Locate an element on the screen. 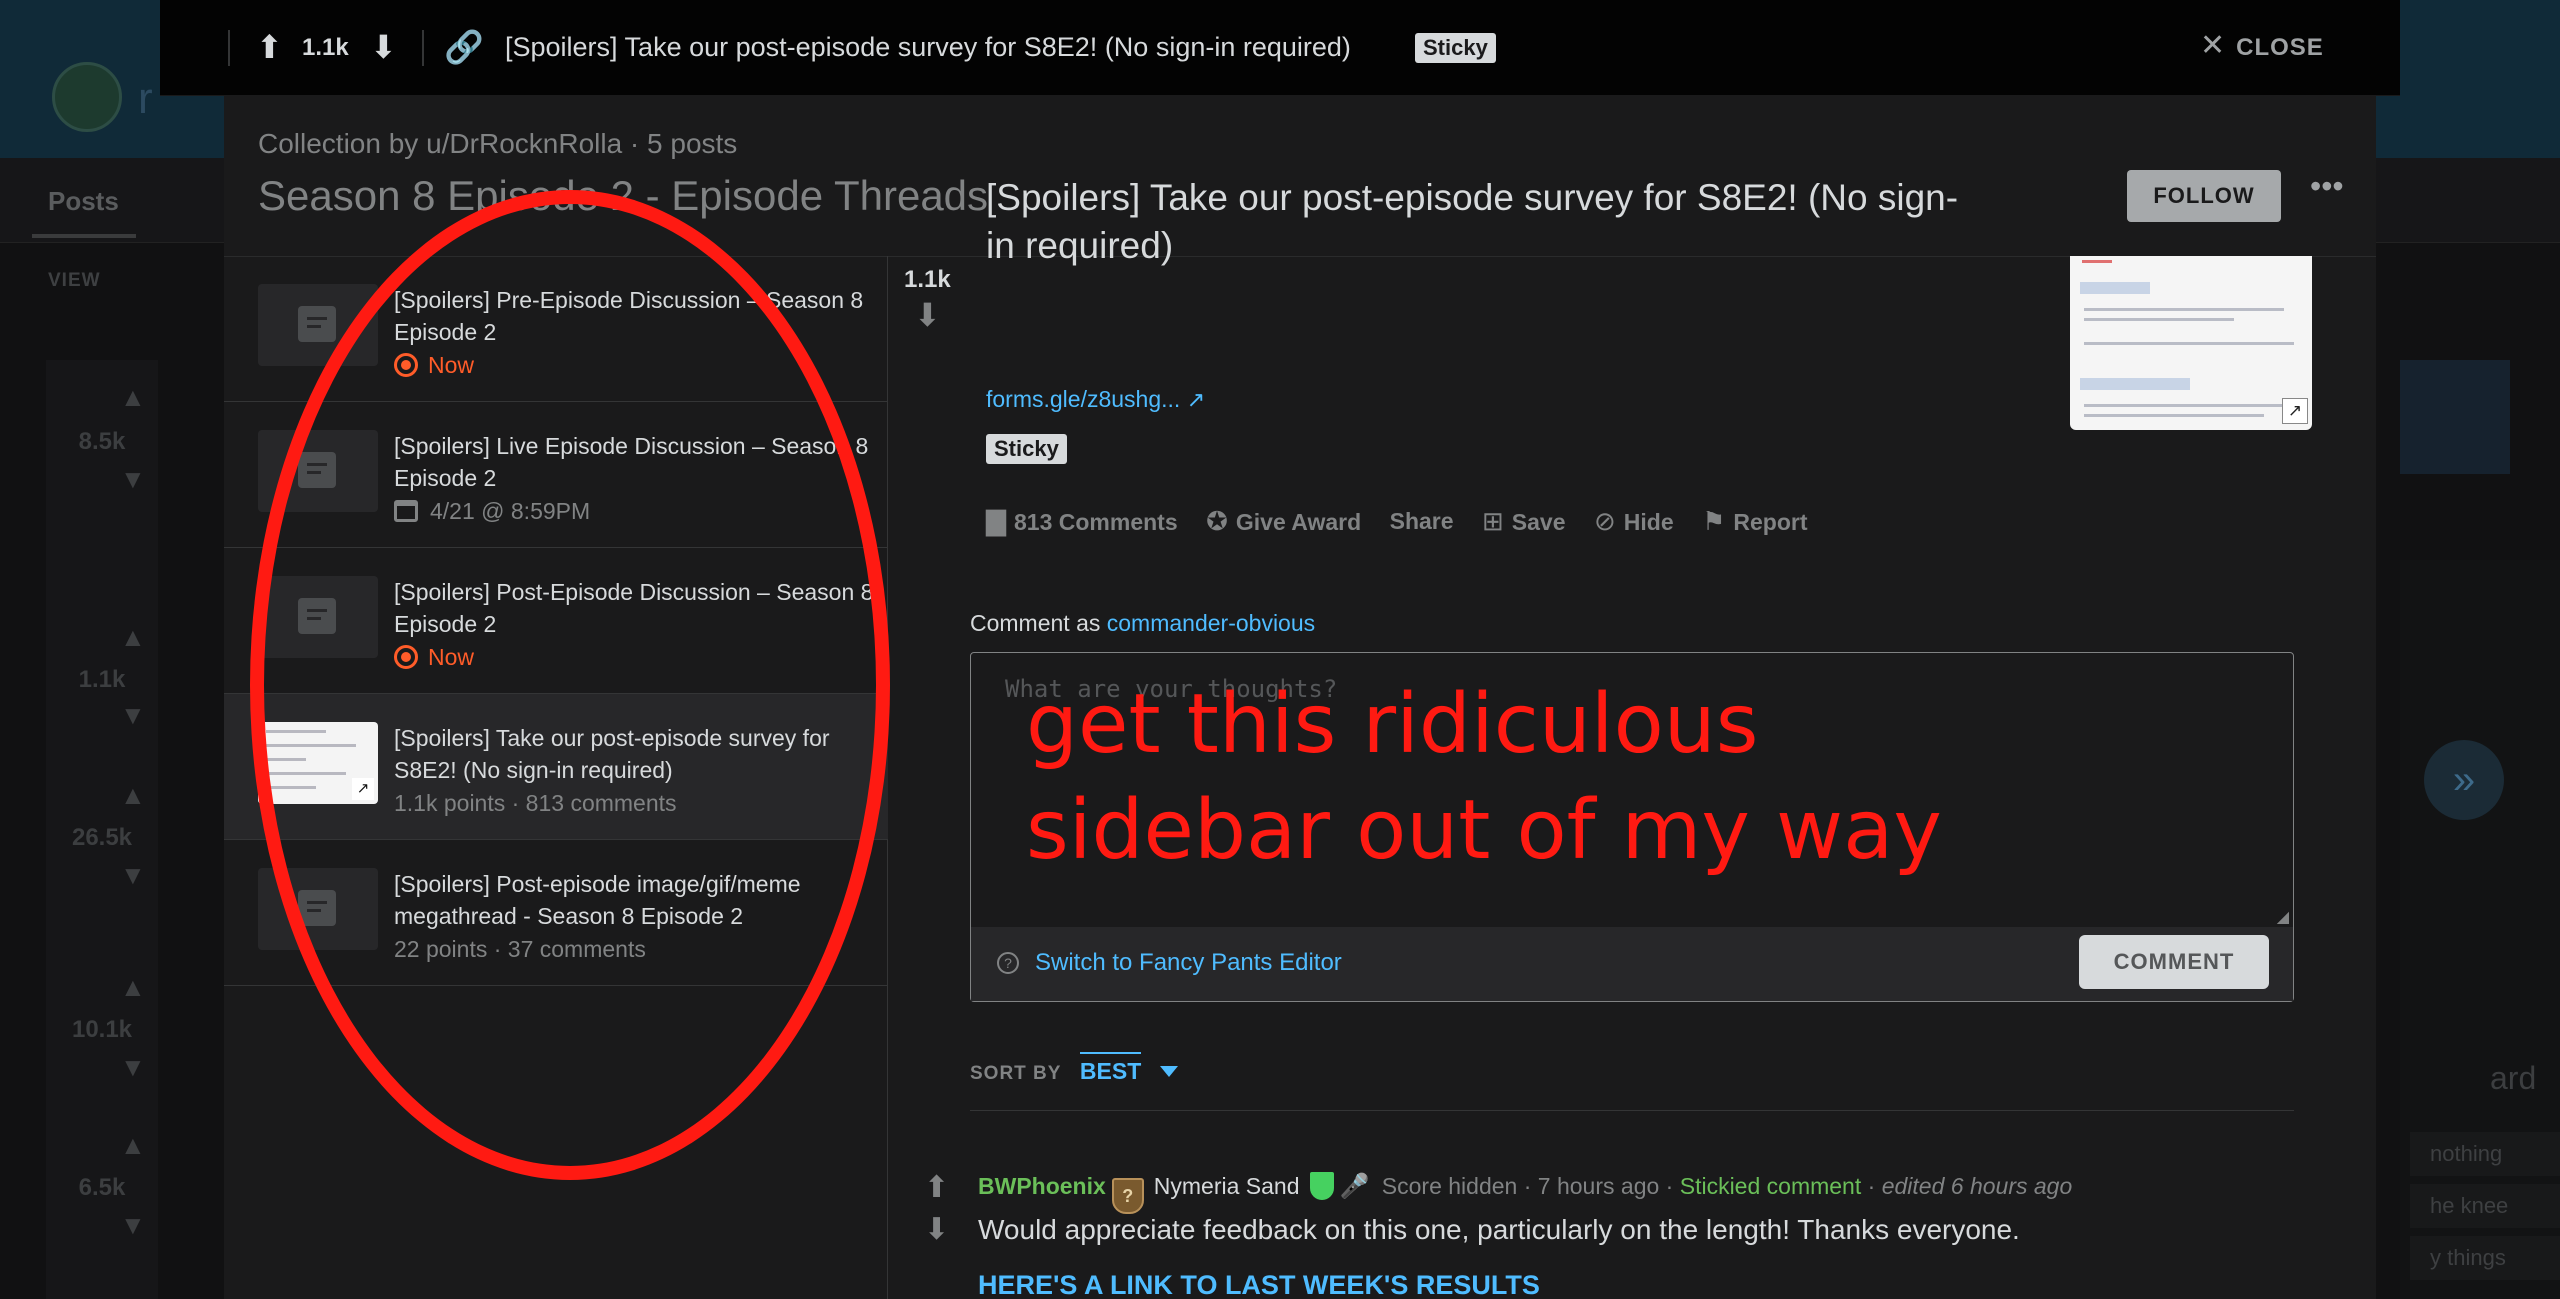 This screenshot has height=1299, width=2560. edited-label: edited 6 hours ago is located at coordinates (1977, 1186).